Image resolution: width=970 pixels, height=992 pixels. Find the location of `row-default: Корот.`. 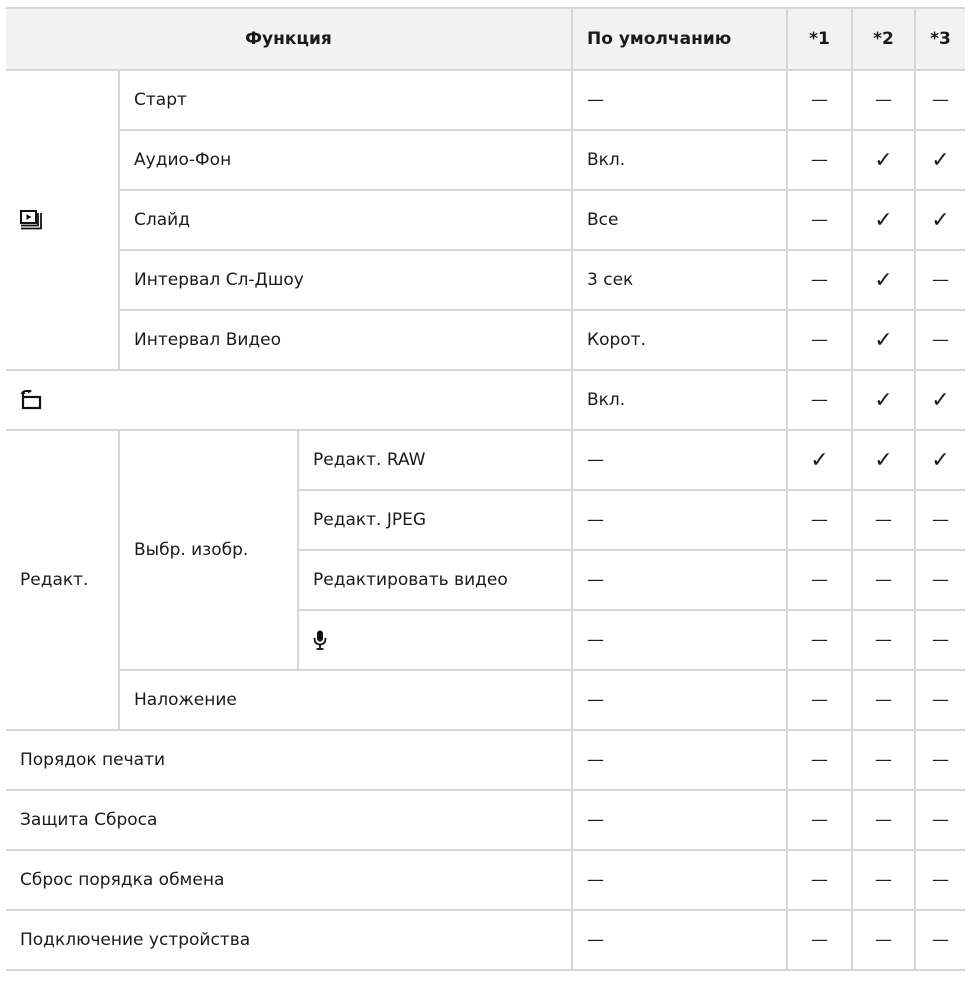

row-default: Корот. is located at coordinates (679, 340).